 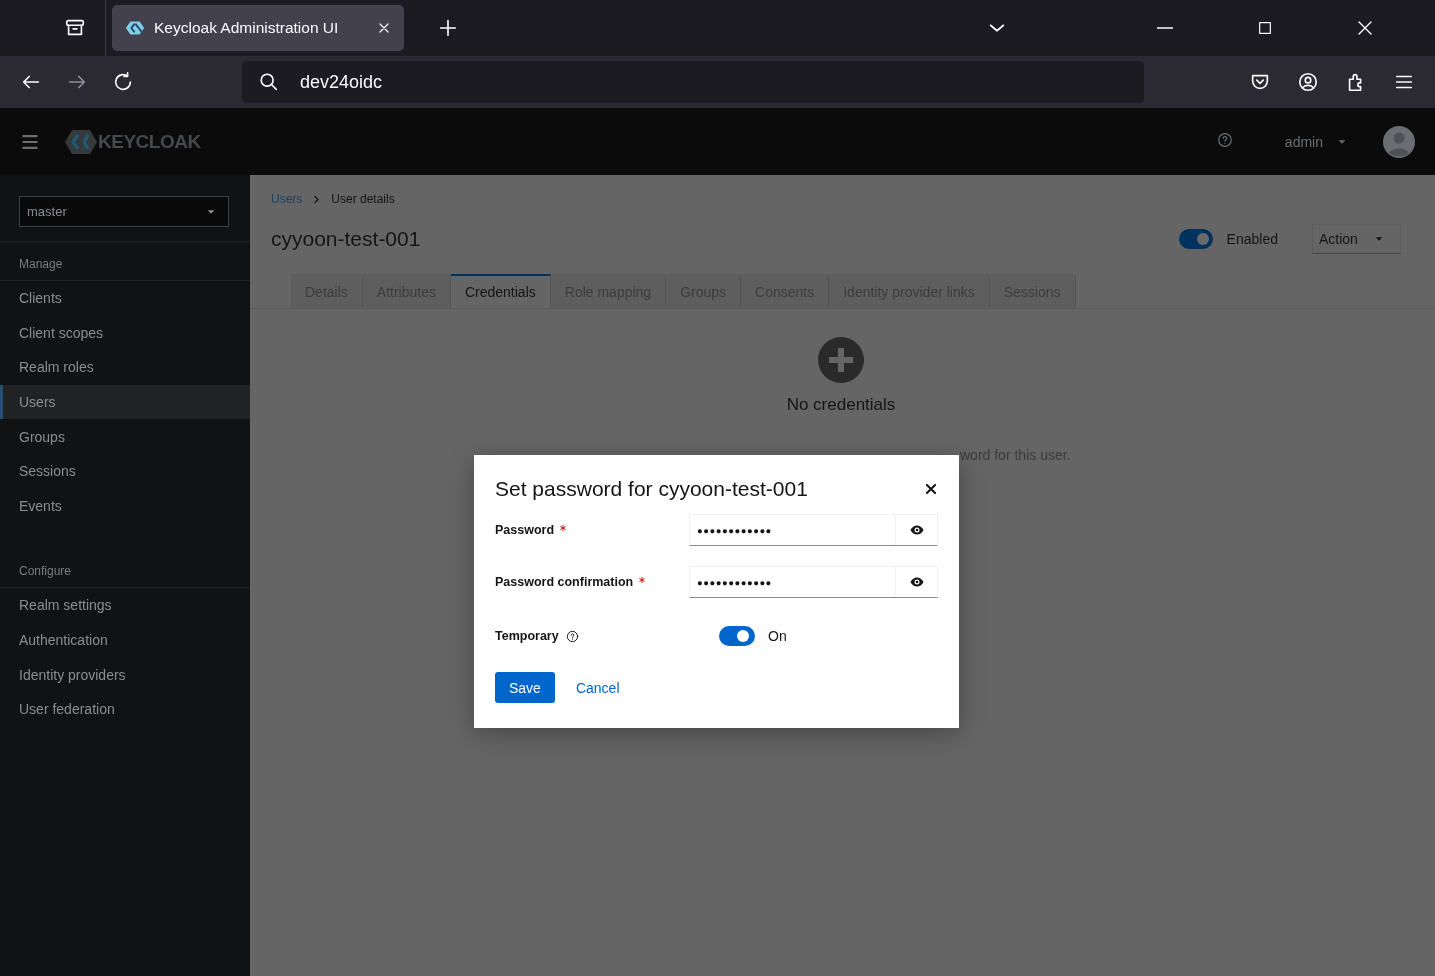 What do you see at coordinates (247, 28) in the screenshot?
I see `tab-title: Keycloak Administration UI` at bounding box center [247, 28].